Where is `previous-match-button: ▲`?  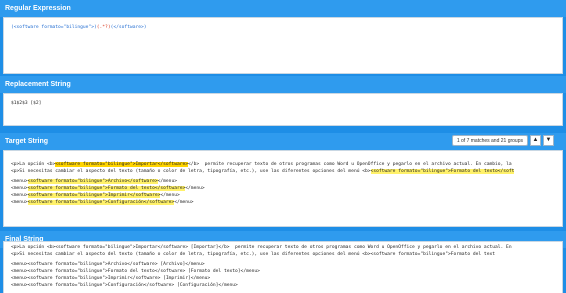 previous-match-button: ▲ is located at coordinates (535, 140).